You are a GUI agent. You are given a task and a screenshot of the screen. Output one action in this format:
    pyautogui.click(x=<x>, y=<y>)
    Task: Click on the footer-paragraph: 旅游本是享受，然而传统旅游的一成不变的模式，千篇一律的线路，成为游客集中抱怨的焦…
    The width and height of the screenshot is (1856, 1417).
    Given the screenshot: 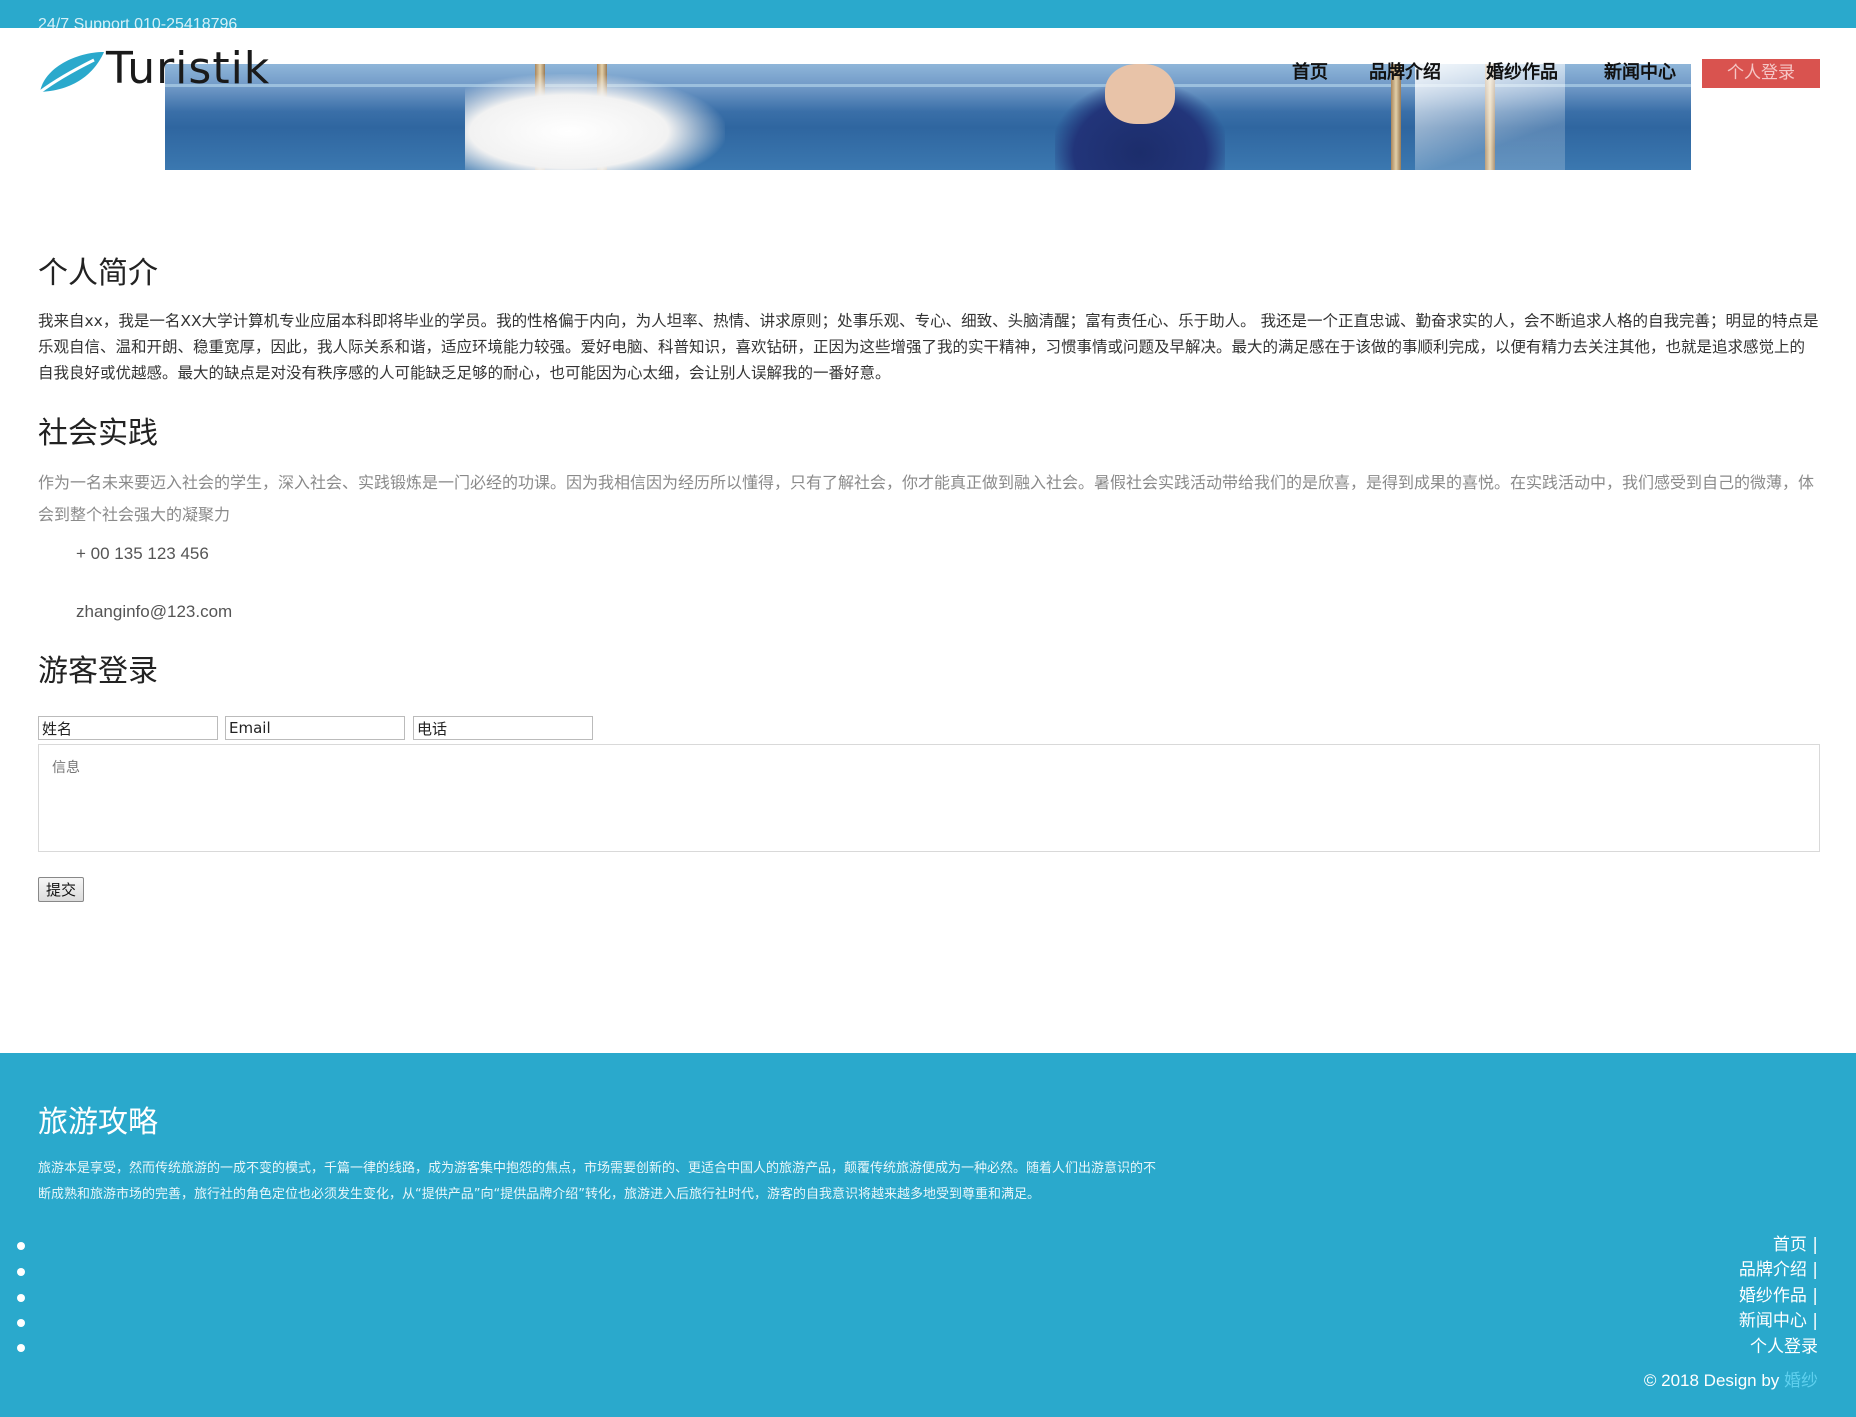 What is the action you would take?
    pyautogui.click(x=597, y=1181)
    